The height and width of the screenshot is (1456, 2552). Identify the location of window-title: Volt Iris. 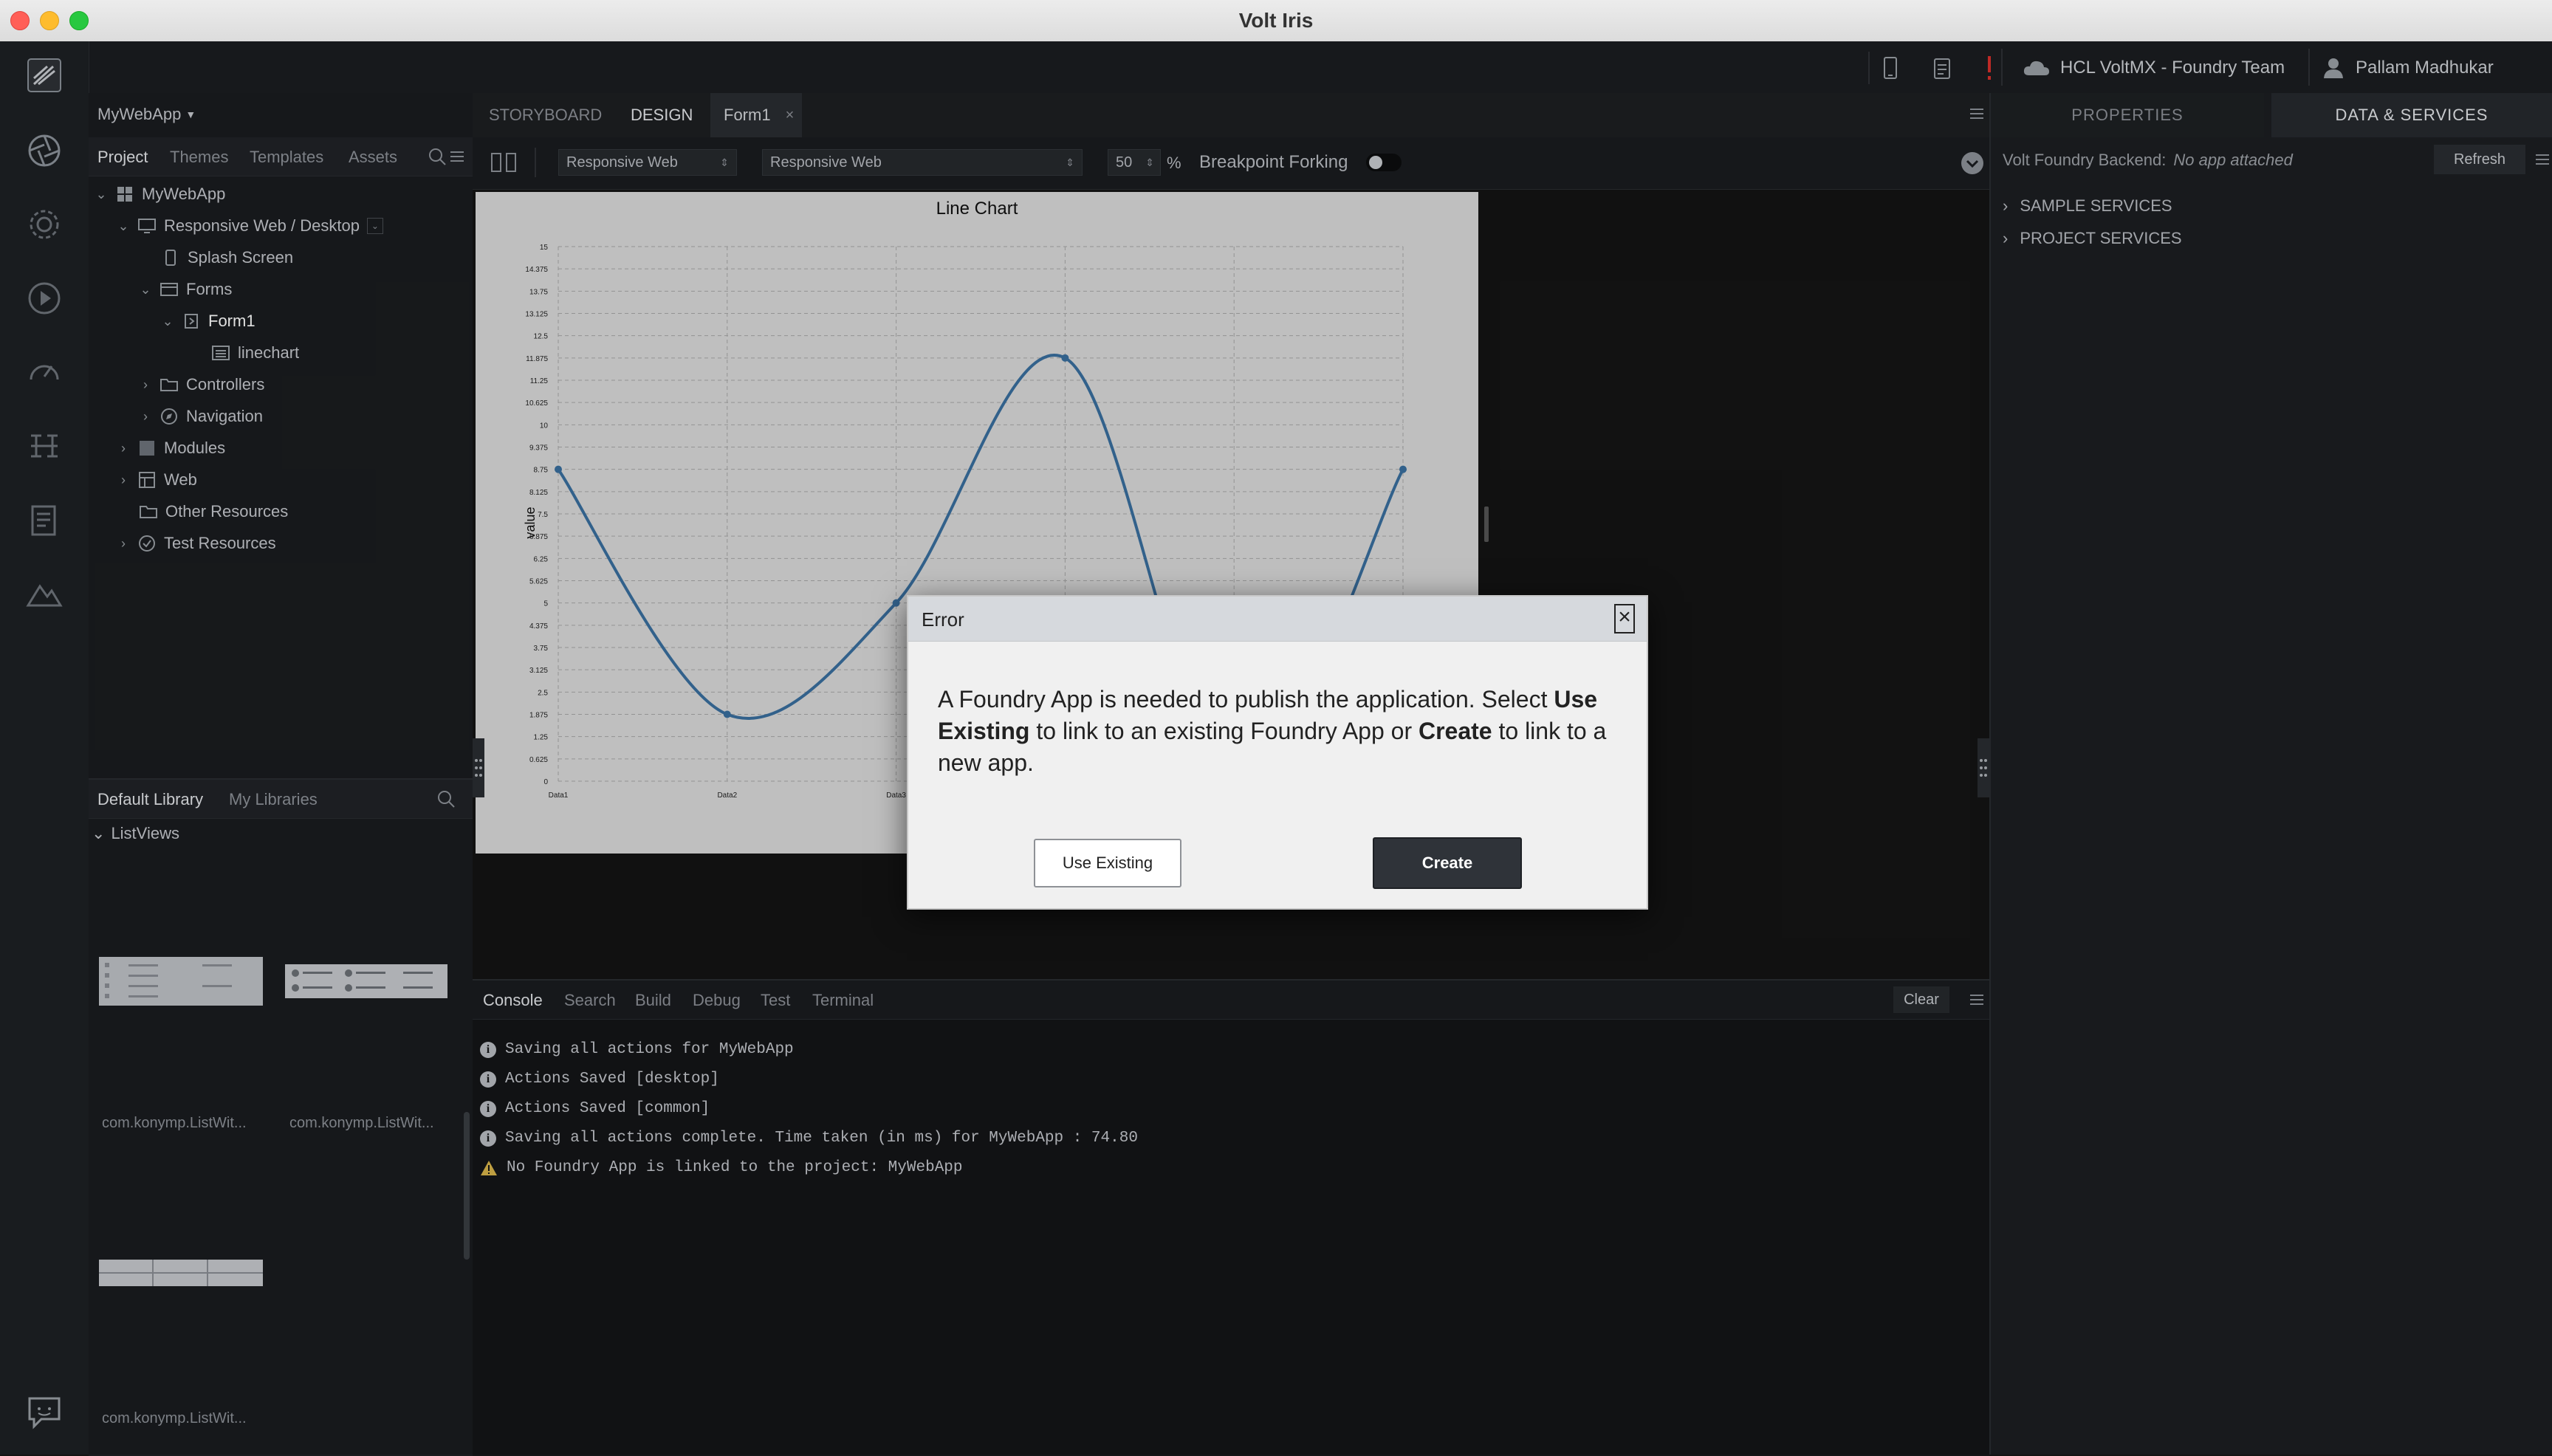
(1276, 20).